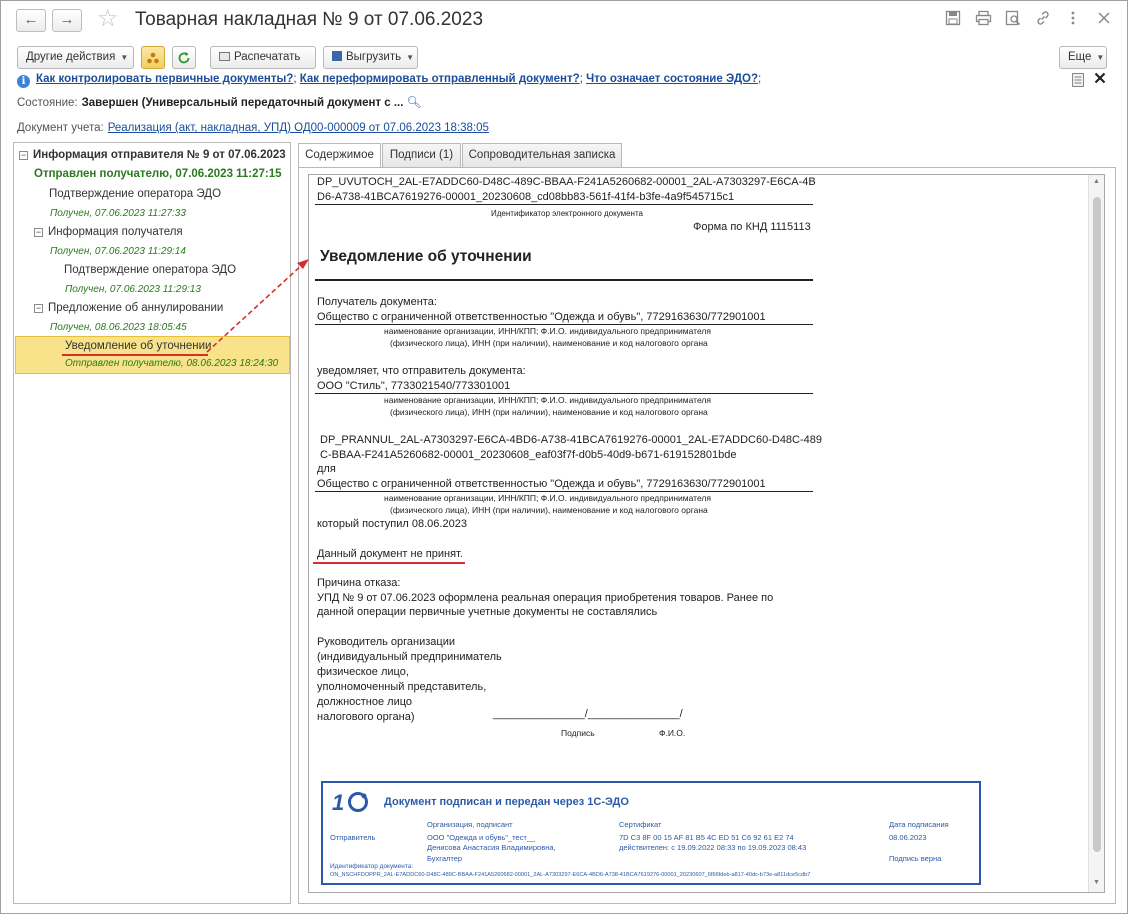 Image resolution: width=1128 pixels, height=914 pixels. What do you see at coordinates (1078, 81) in the screenshot?
I see `notes-icon` at bounding box center [1078, 81].